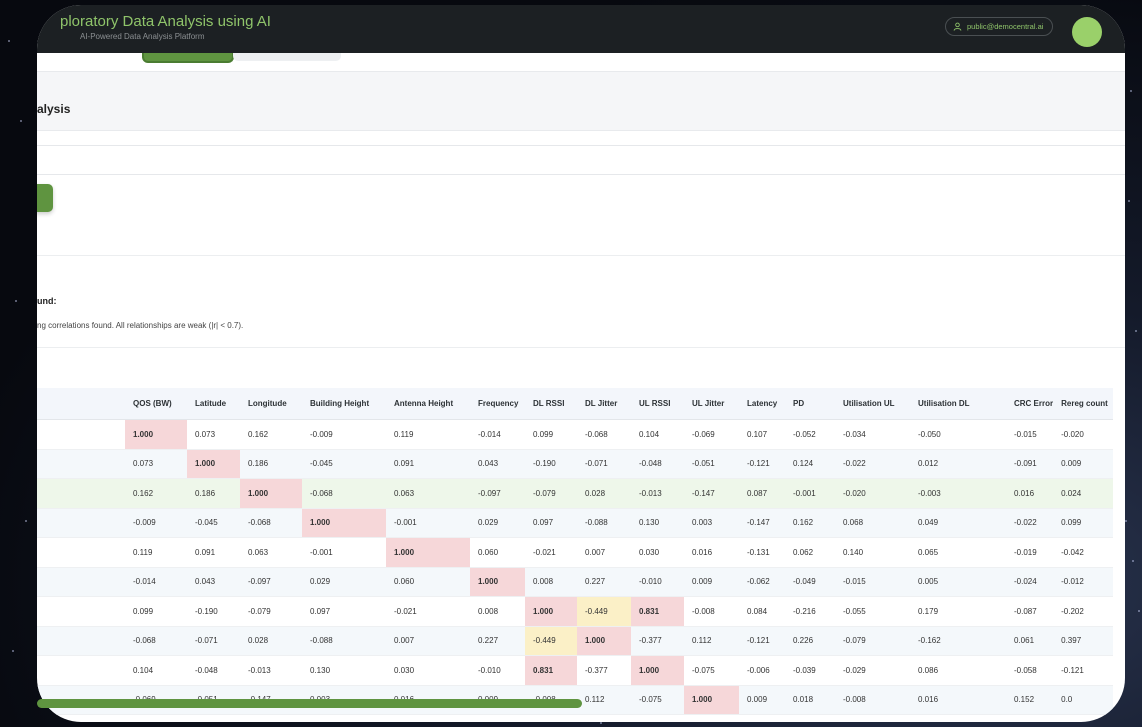  I want to click on correlation-cell: -0.097, so click(271, 582).